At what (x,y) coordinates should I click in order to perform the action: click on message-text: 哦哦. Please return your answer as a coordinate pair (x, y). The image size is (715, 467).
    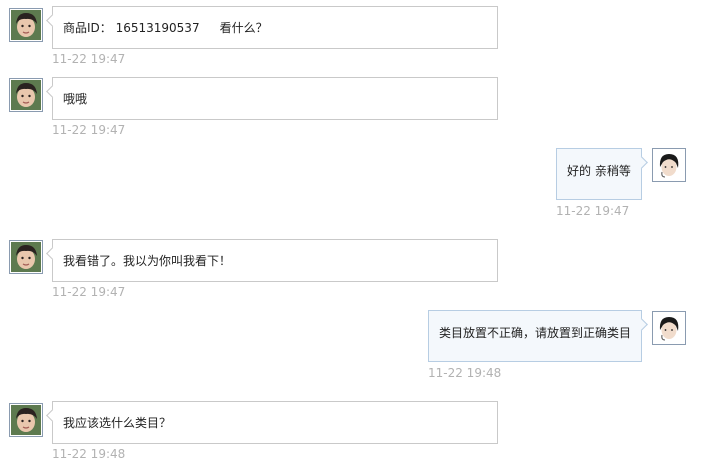
    Looking at the image, I should click on (75, 99).